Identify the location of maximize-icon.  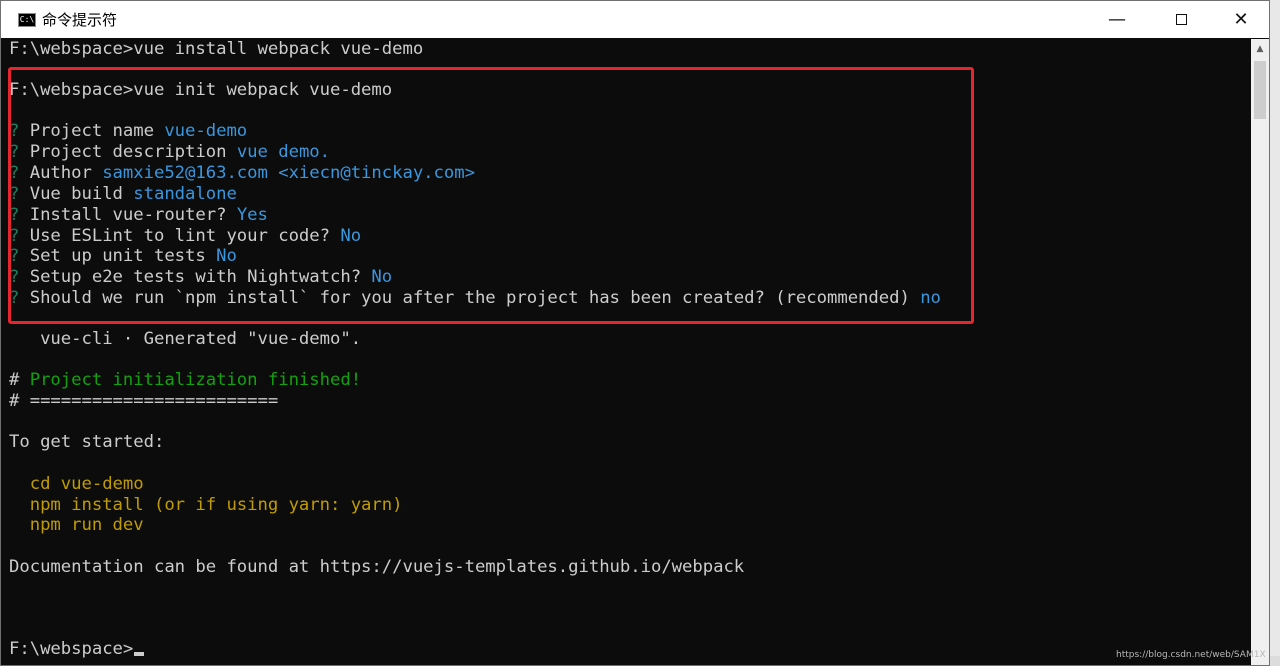
(1181, 19).